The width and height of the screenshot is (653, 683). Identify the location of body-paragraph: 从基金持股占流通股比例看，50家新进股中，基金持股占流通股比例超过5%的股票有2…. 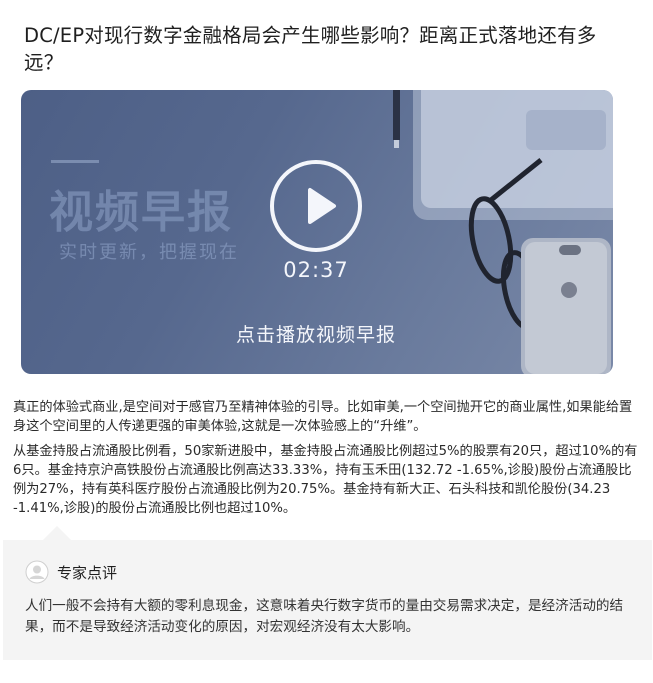
(325, 480).